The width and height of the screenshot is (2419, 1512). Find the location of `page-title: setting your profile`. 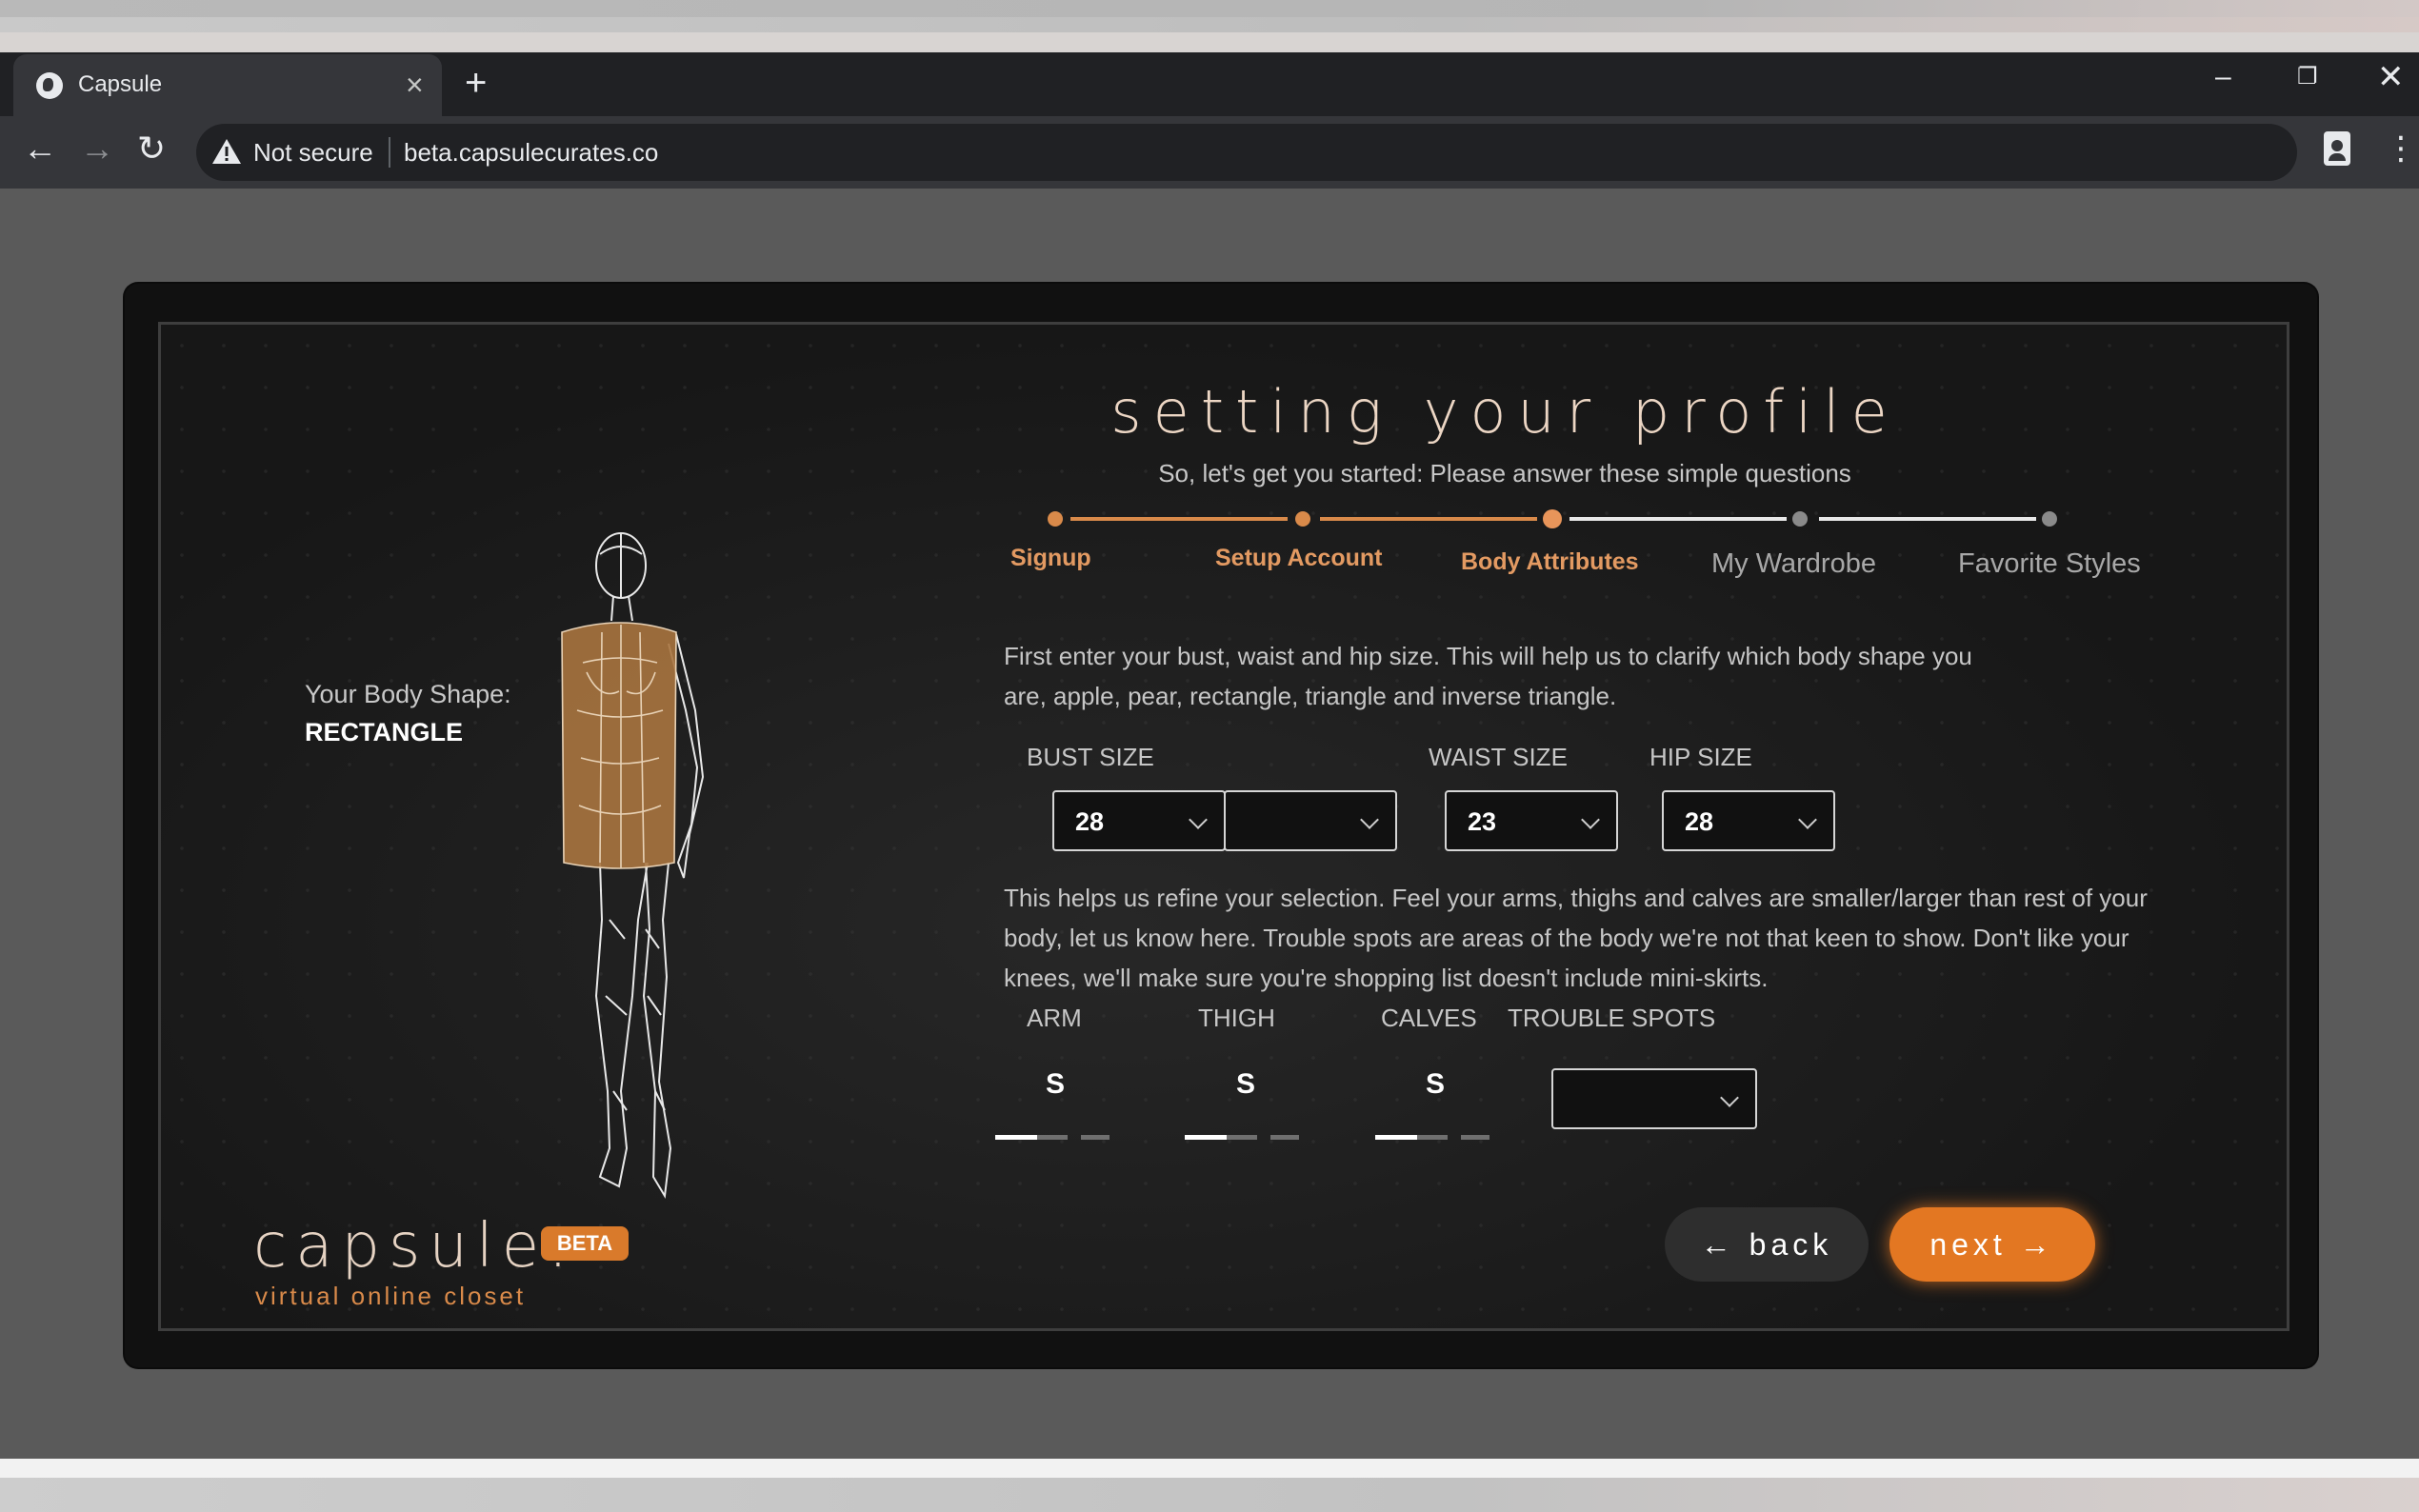

page-title: setting your profile is located at coordinates (1504, 412).